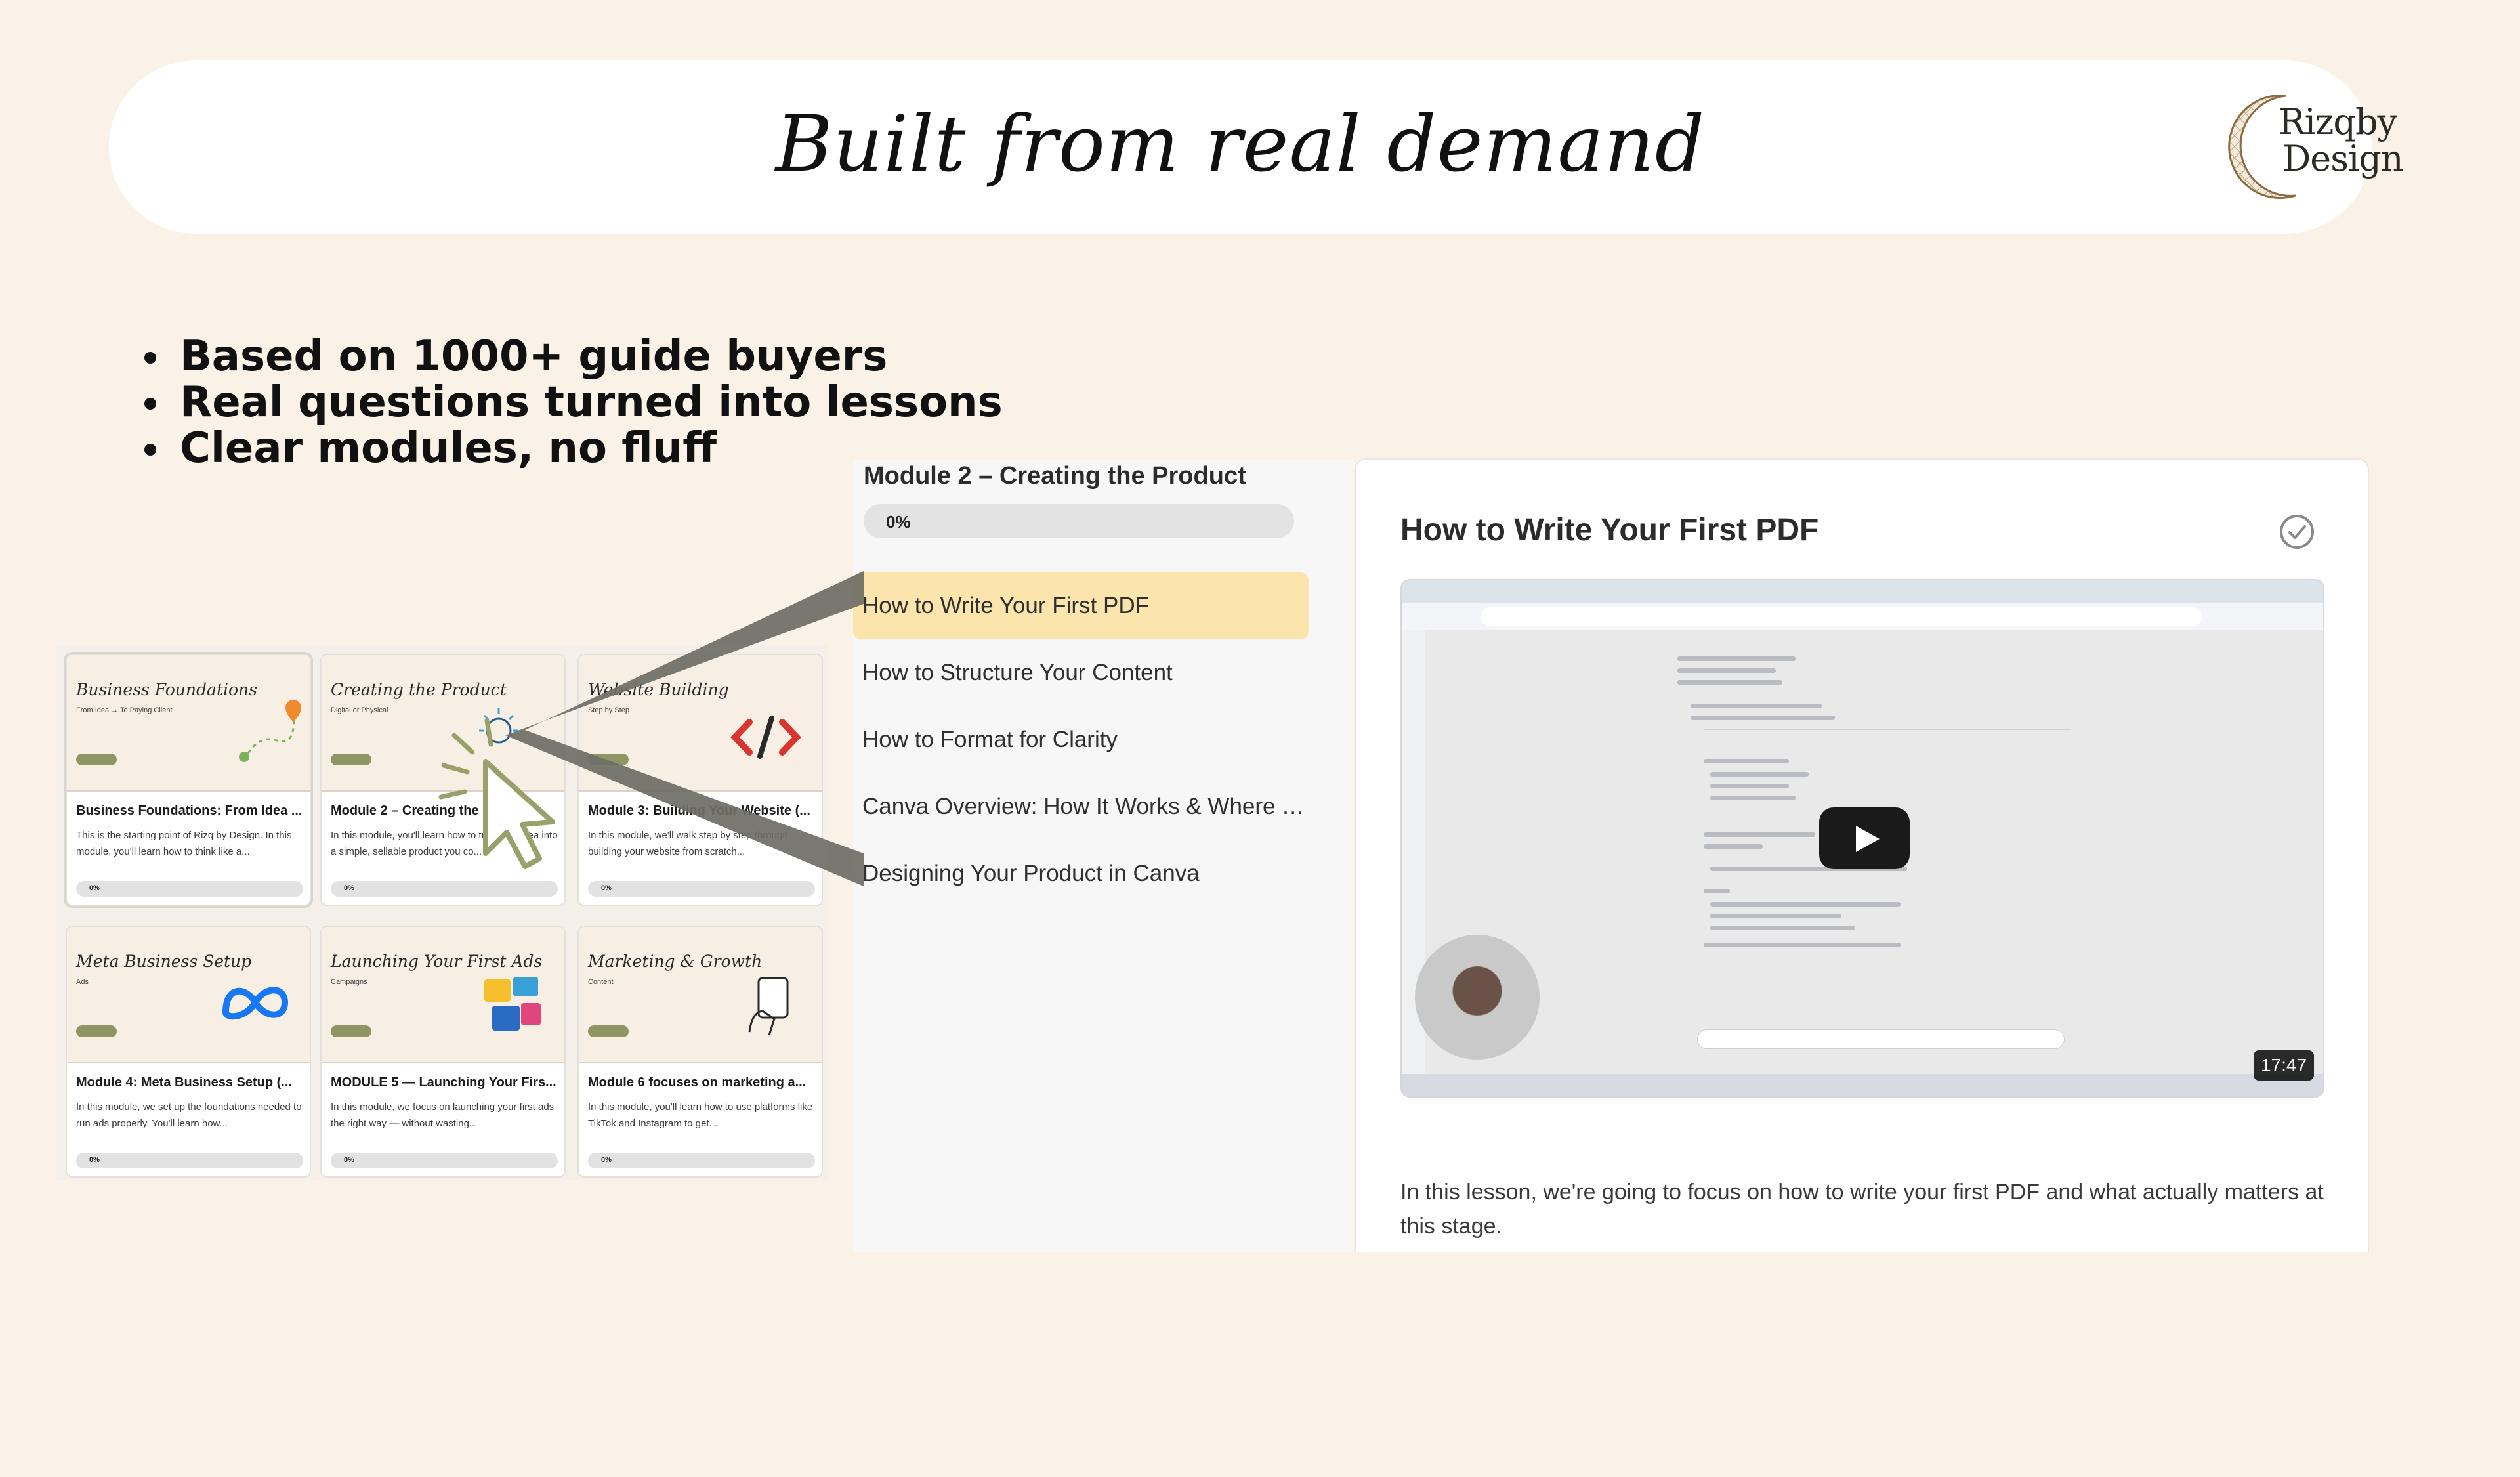  I want to click on video-duration-badge: 17:47, so click(2284, 1065).